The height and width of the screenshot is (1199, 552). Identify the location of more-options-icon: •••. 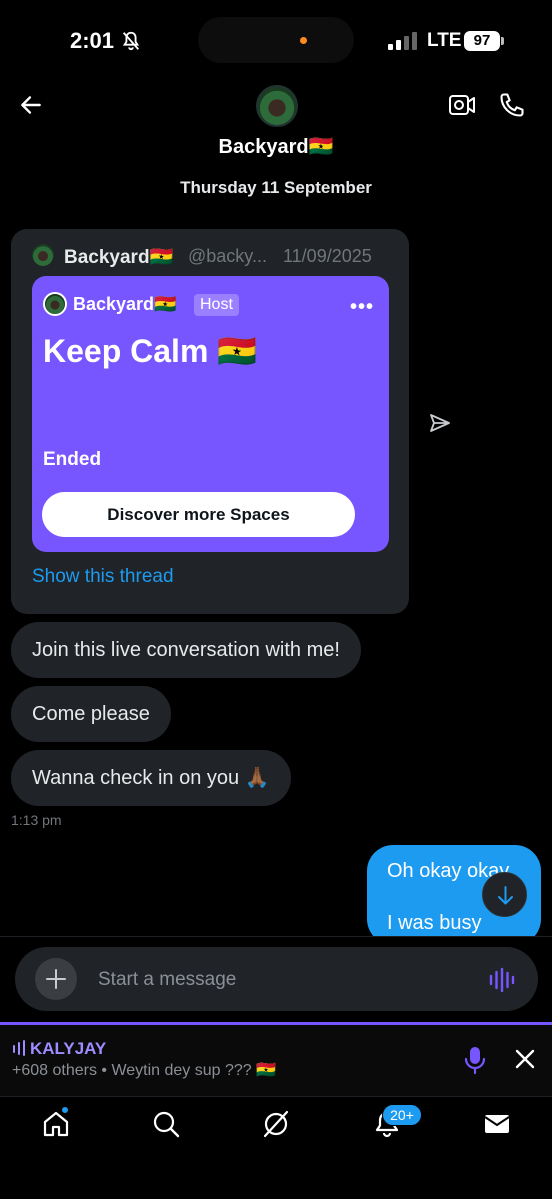
(362, 307).